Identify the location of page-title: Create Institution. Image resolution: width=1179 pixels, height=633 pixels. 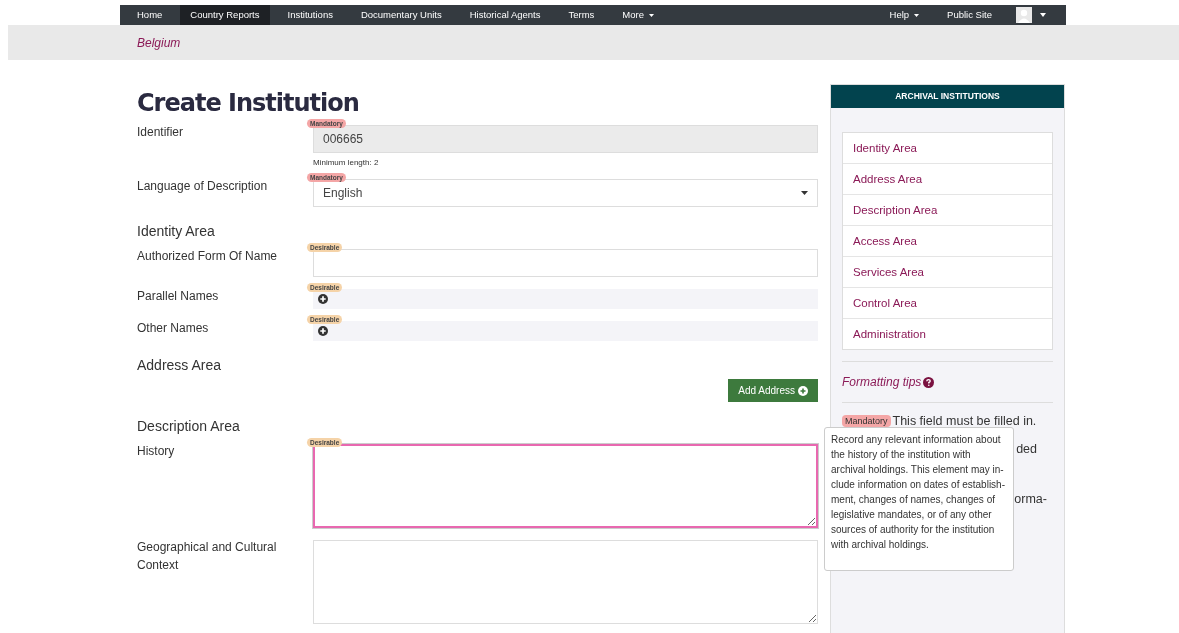
(248, 103).